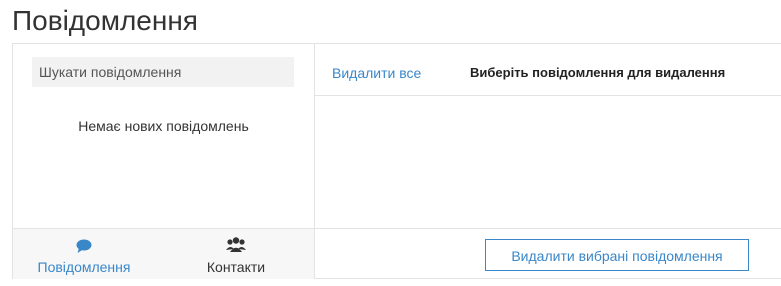 This screenshot has width=781, height=286. Describe the element at coordinates (376, 73) in the screenshot. I see `delete-all-link: Видалити все` at that location.